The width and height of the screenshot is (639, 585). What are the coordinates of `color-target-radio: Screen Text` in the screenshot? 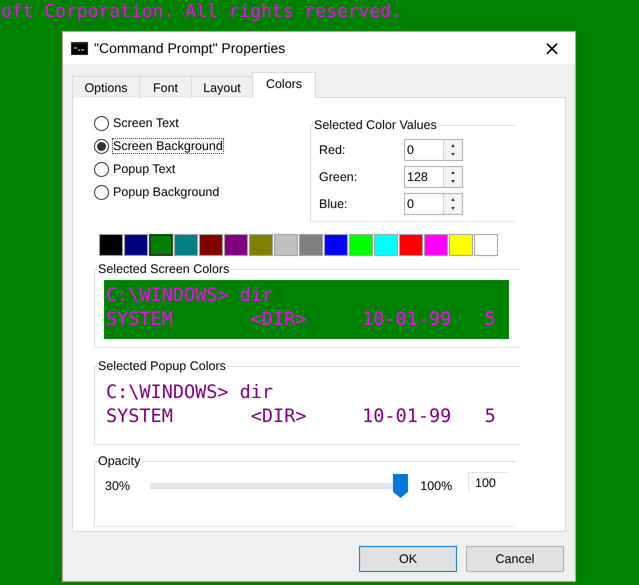 It's located at (202, 123).